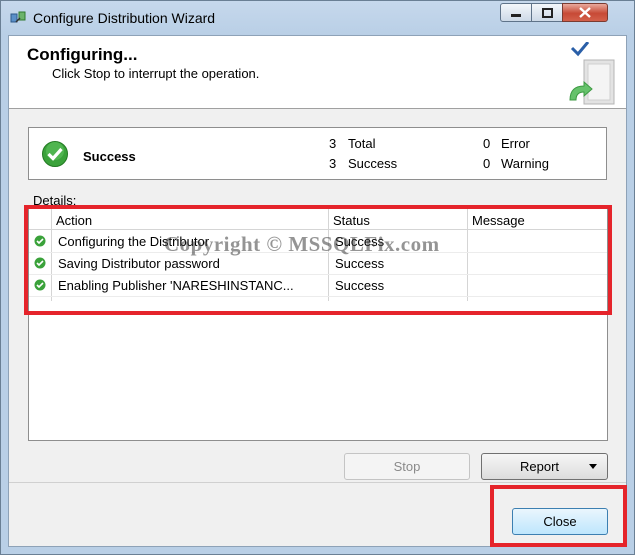 Image resolution: width=635 pixels, height=555 pixels. What do you see at coordinates (516, 15) in the screenshot?
I see `minimize-icon` at bounding box center [516, 15].